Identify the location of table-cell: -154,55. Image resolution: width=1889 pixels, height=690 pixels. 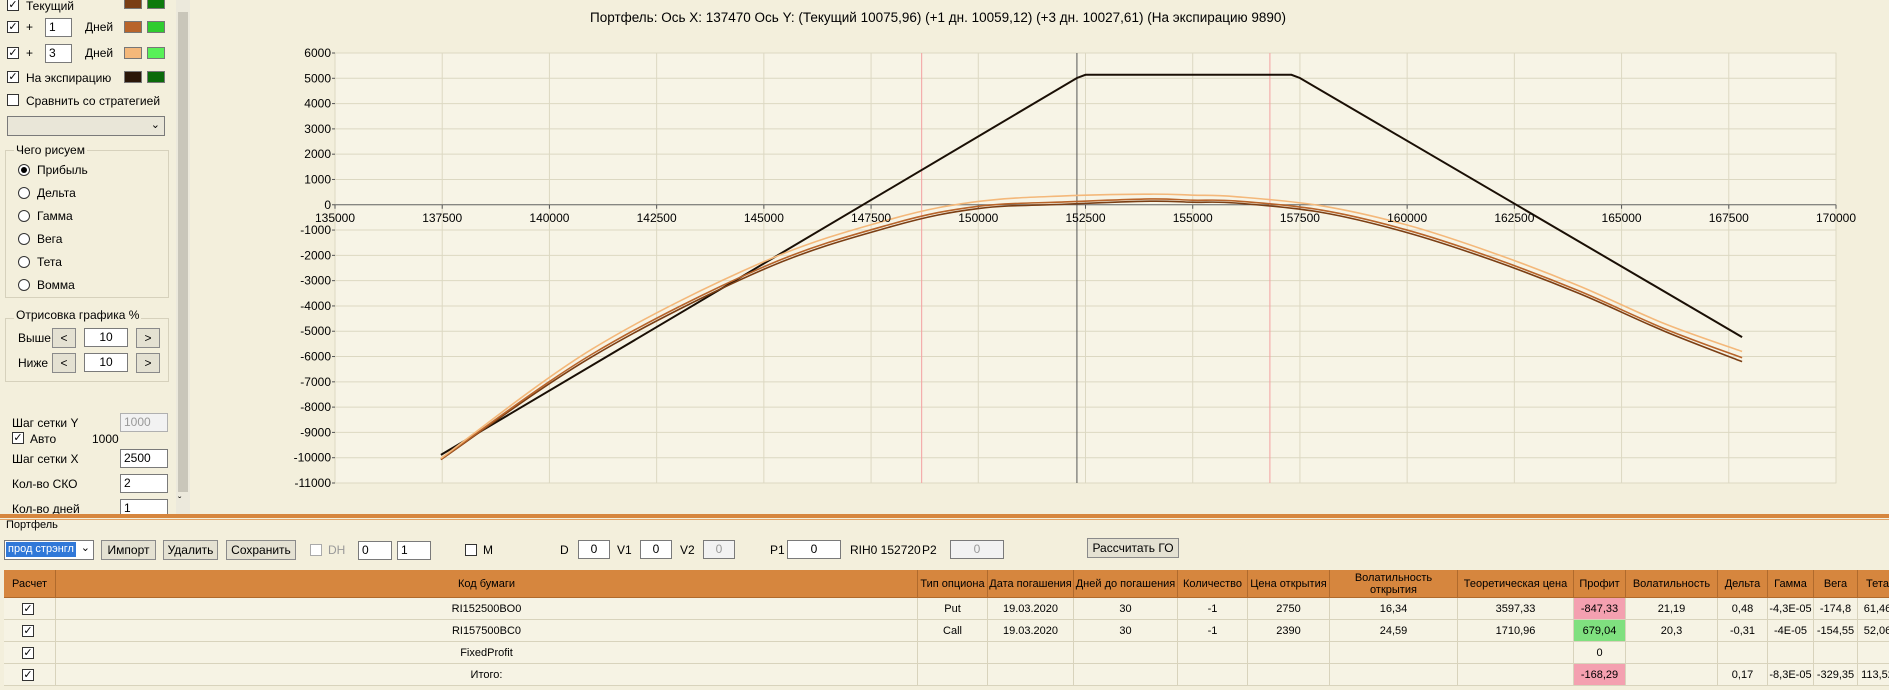
(1836, 631).